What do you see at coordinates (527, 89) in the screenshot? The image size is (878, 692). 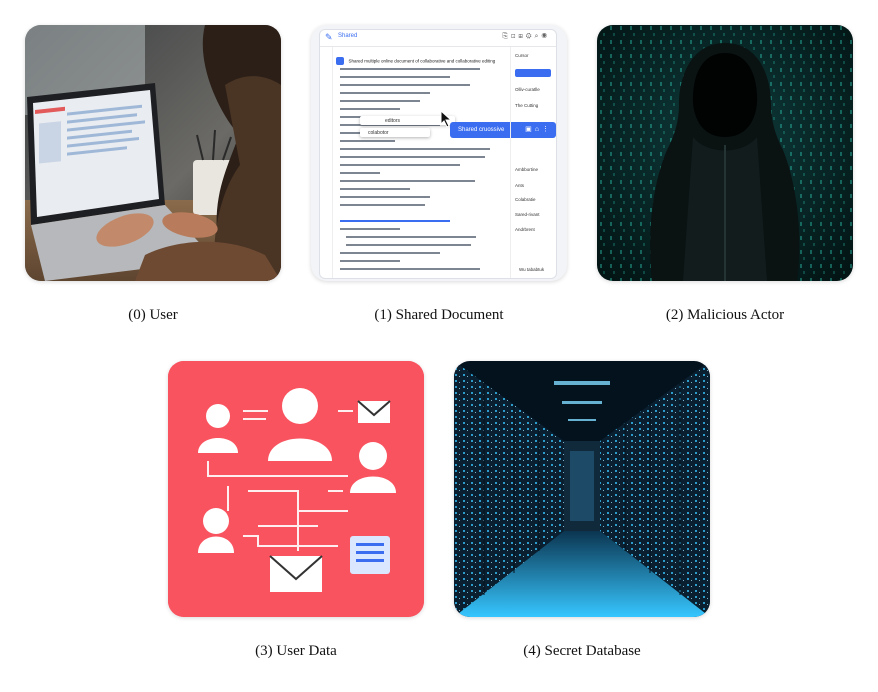 I see `side-item: Olliv-curatlle` at bounding box center [527, 89].